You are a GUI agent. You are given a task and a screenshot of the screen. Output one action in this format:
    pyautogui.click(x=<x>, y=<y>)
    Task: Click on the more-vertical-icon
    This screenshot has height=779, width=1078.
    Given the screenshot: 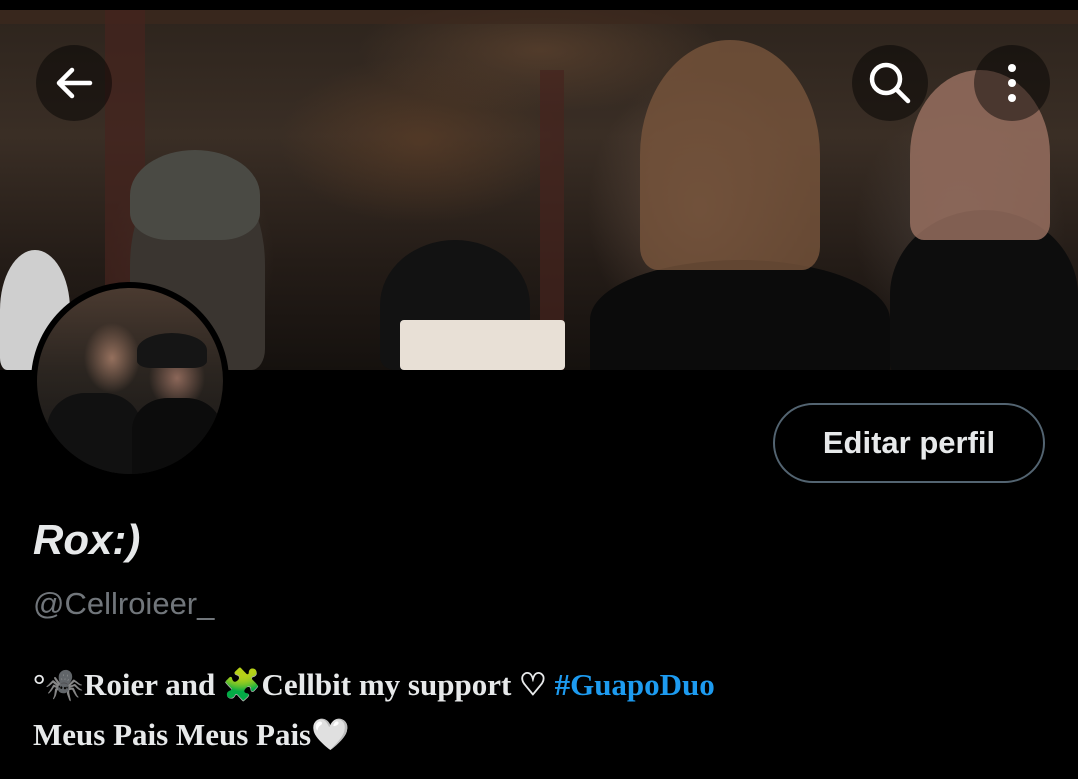 What is the action you would take?
    pyautogui.click(x=1012, y=83)
    